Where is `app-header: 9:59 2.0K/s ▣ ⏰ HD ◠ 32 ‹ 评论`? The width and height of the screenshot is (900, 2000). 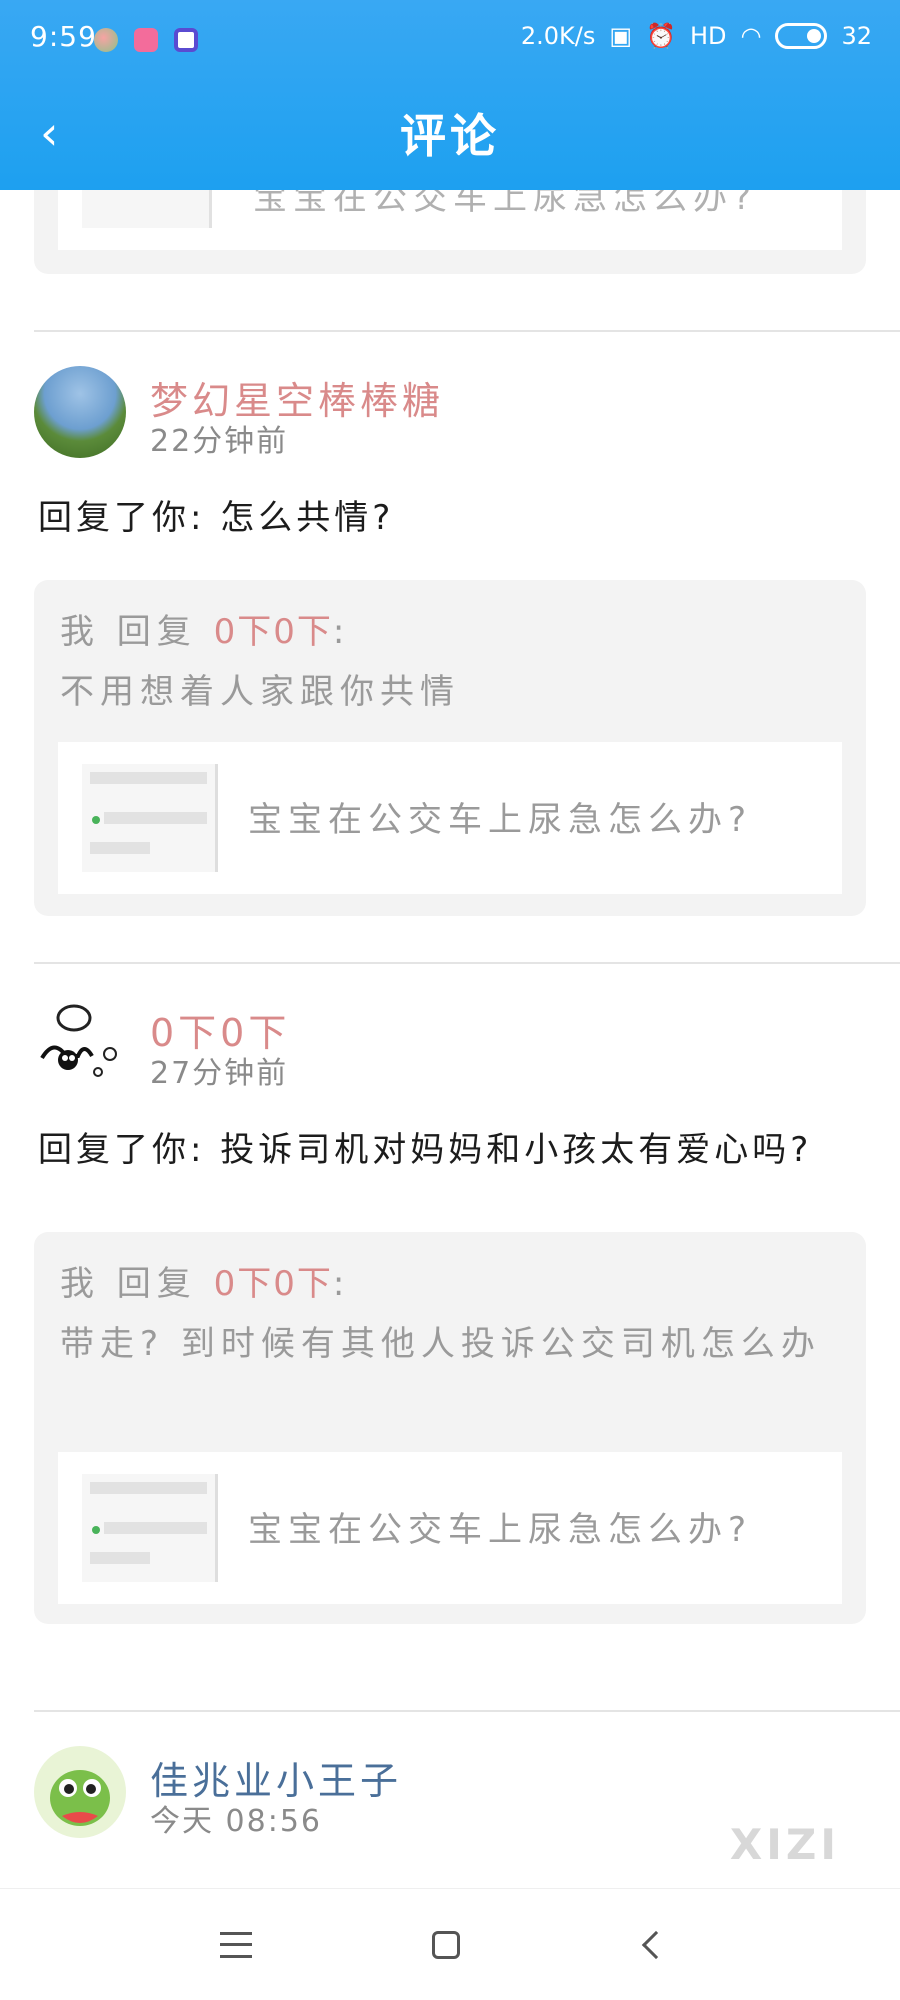 app-header: 9:59 2.0K/s ▣ ⏰ HD ◠ 32 ‹ 评论 is located at coordinates (450, 95).